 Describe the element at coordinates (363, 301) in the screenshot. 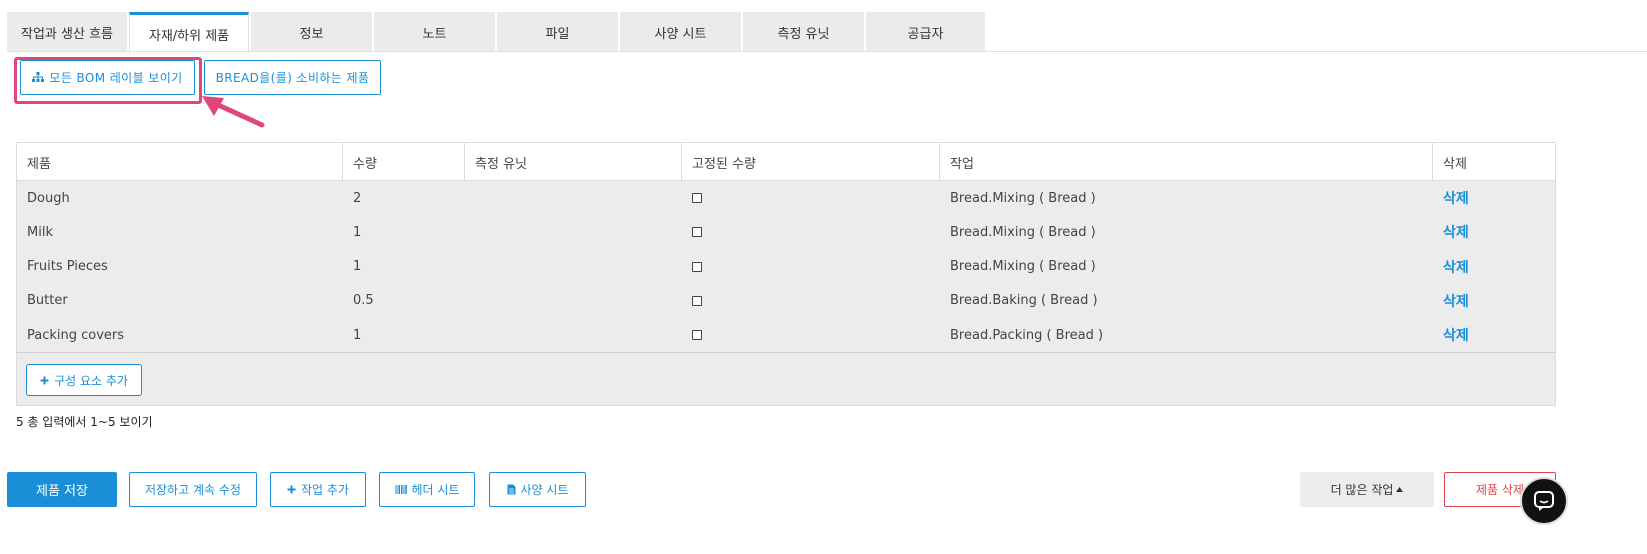

I see `cell-qty: 0.5` at that location.